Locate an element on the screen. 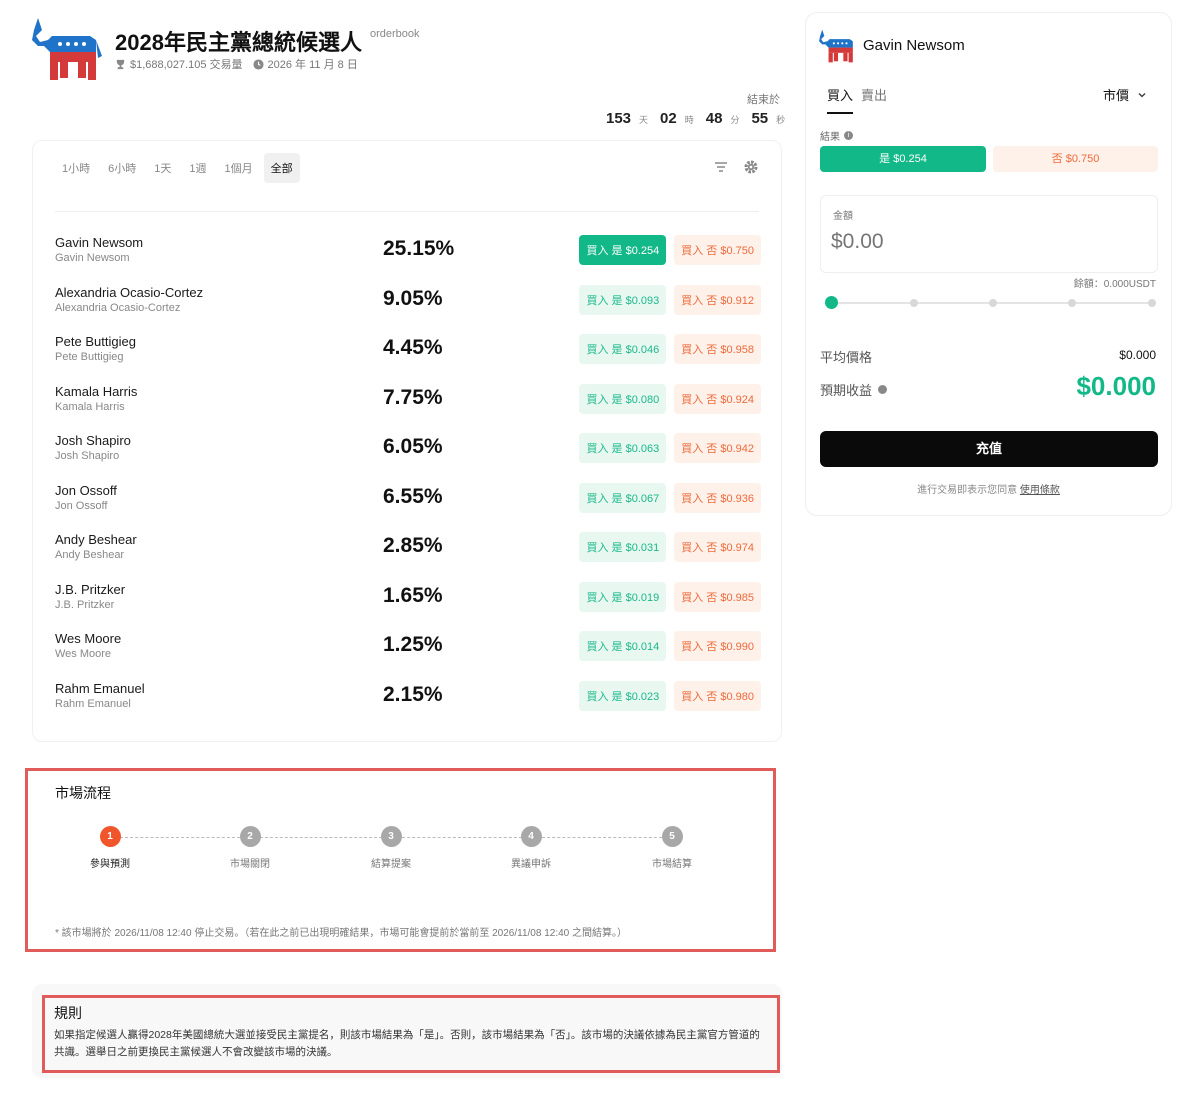  filter-icon is located at coordinates (721, 167).